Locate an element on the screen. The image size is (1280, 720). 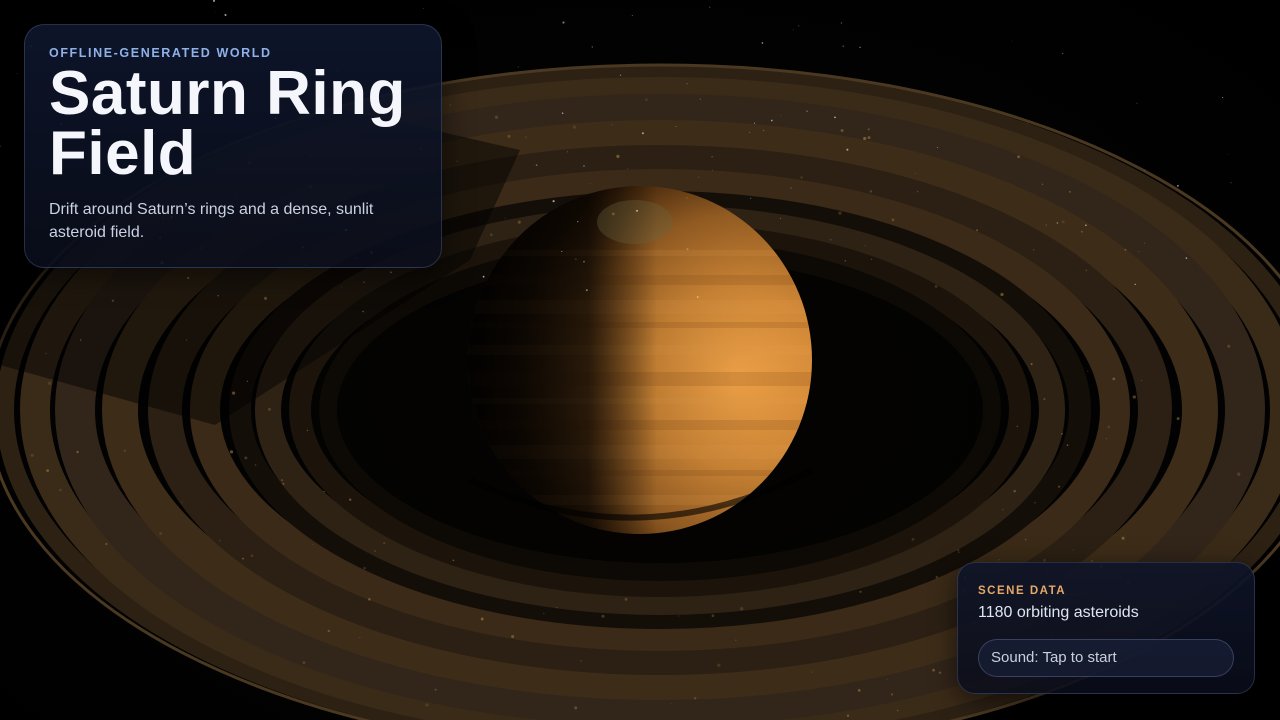
title-line-1: Saturn Ring is located at coordinates (227, 93).